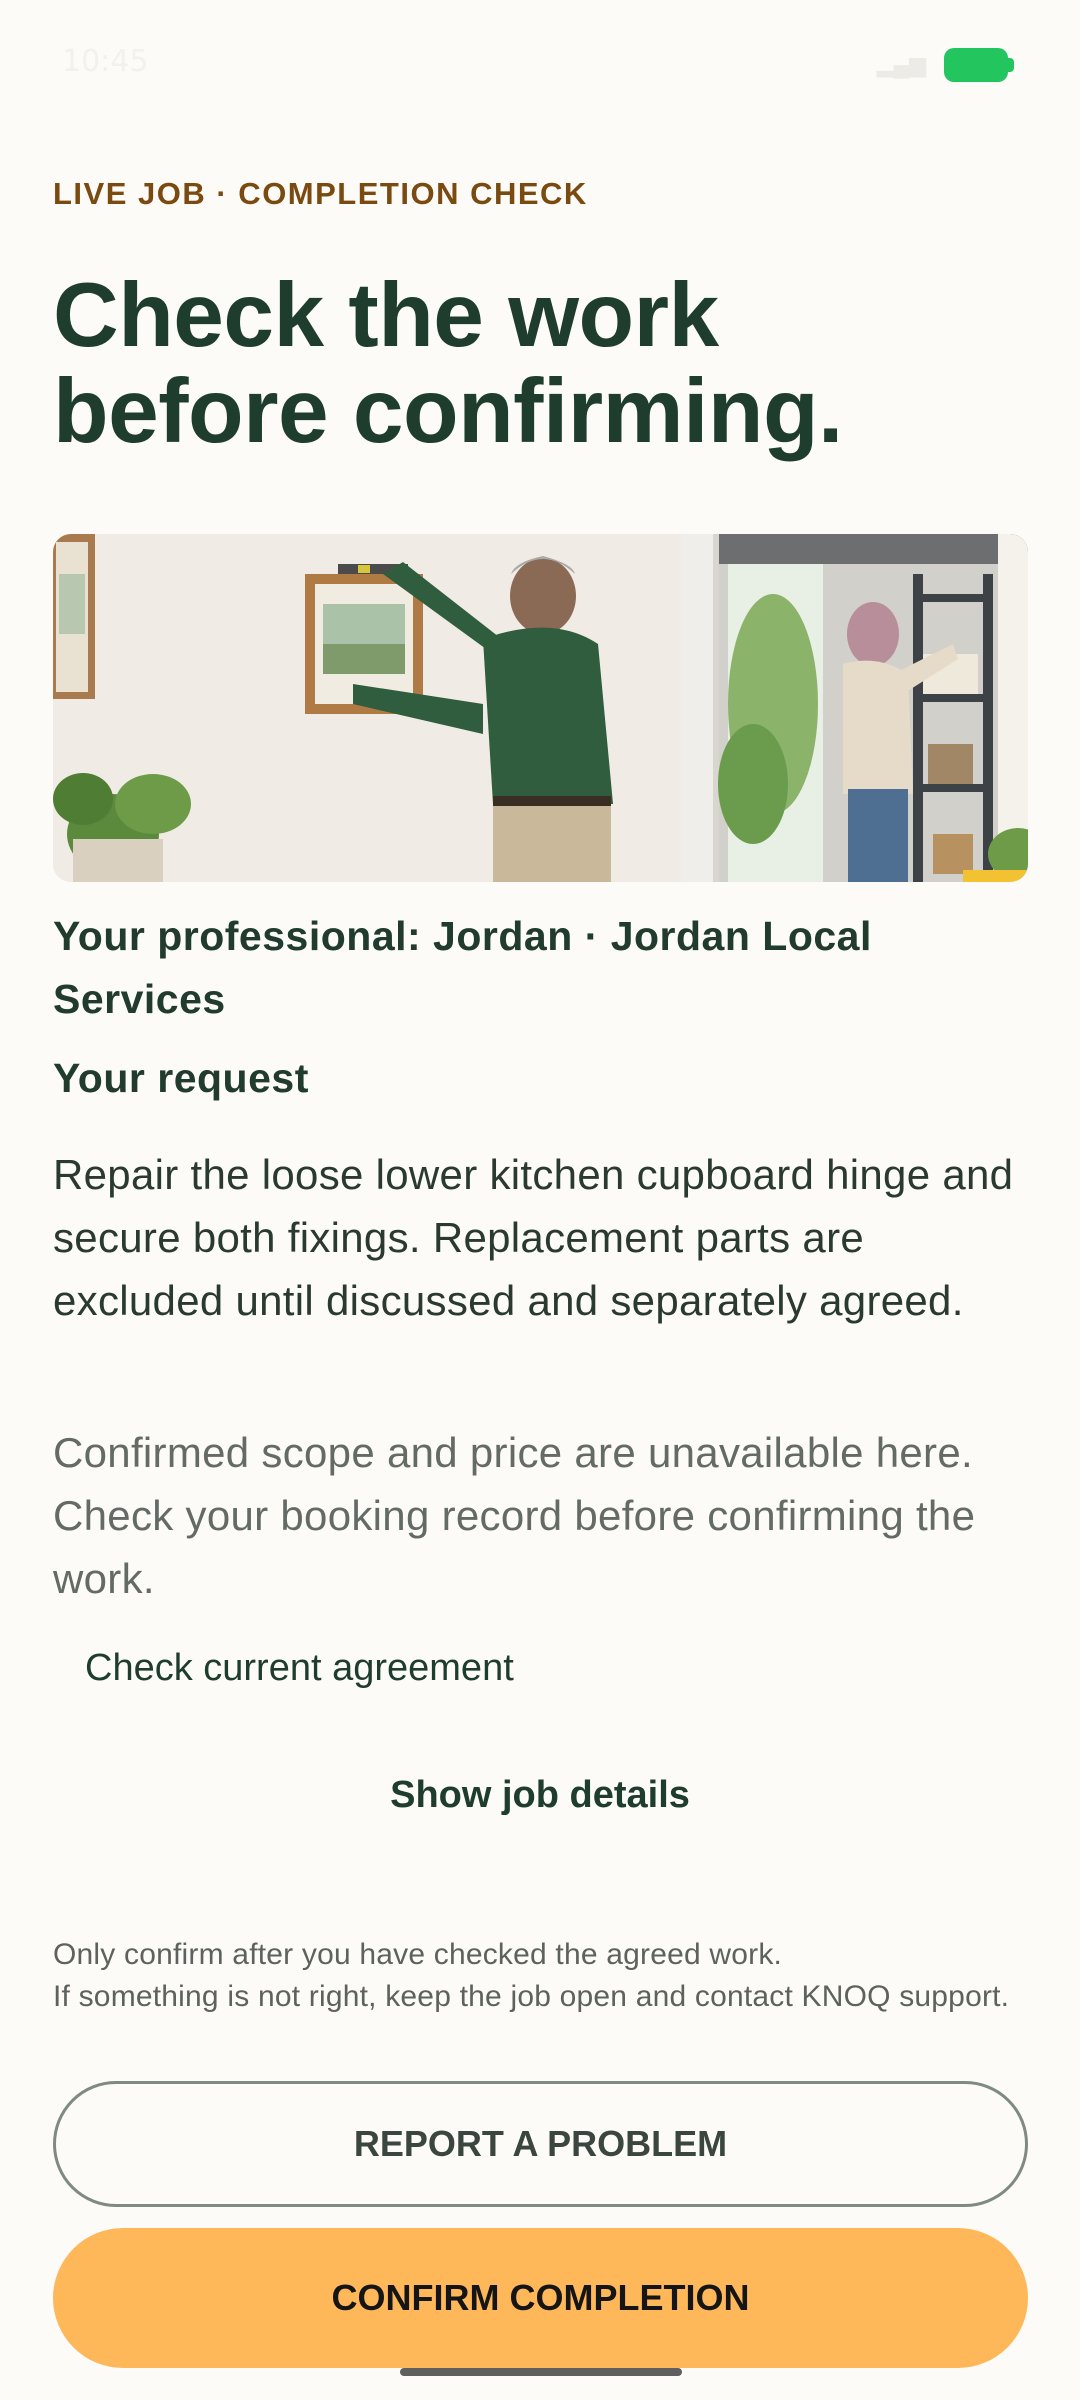  I want to click on job-photo, so click(540, 708).